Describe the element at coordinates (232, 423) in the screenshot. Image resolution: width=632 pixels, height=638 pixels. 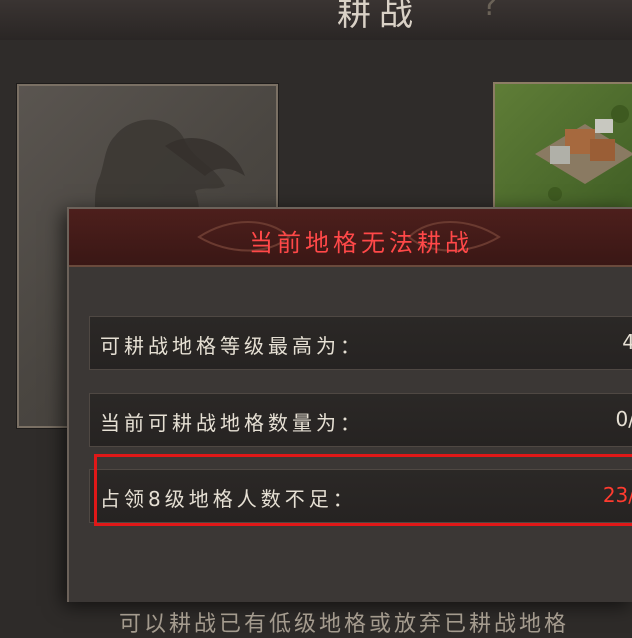
I see `row-label: 当前可耕战地格数量为：` at that location.